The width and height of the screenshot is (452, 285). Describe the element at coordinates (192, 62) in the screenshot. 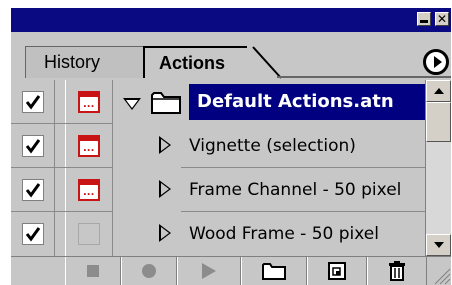

I see `tab-actions-label: Actions` at that location.